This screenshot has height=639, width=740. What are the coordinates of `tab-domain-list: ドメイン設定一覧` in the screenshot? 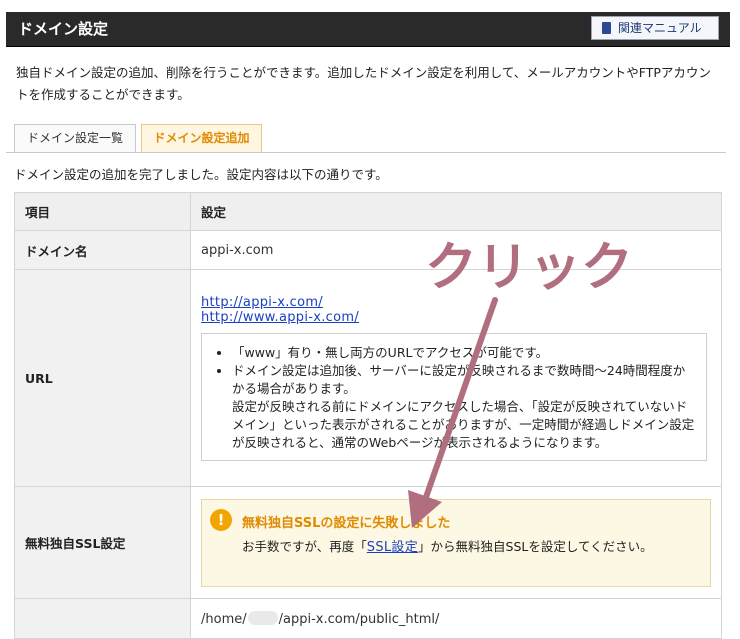 It's located at (75, 138).